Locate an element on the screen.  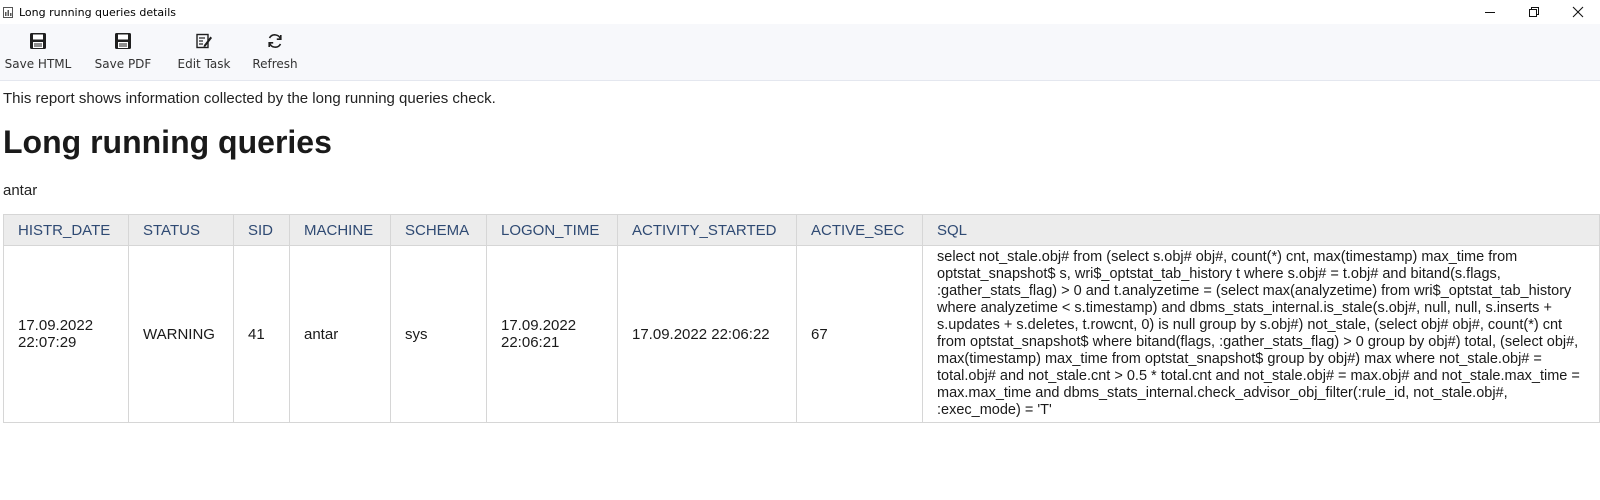
cell-activity-started: 17.09.2022 22:06:22 is located at coordinates (707, 334).